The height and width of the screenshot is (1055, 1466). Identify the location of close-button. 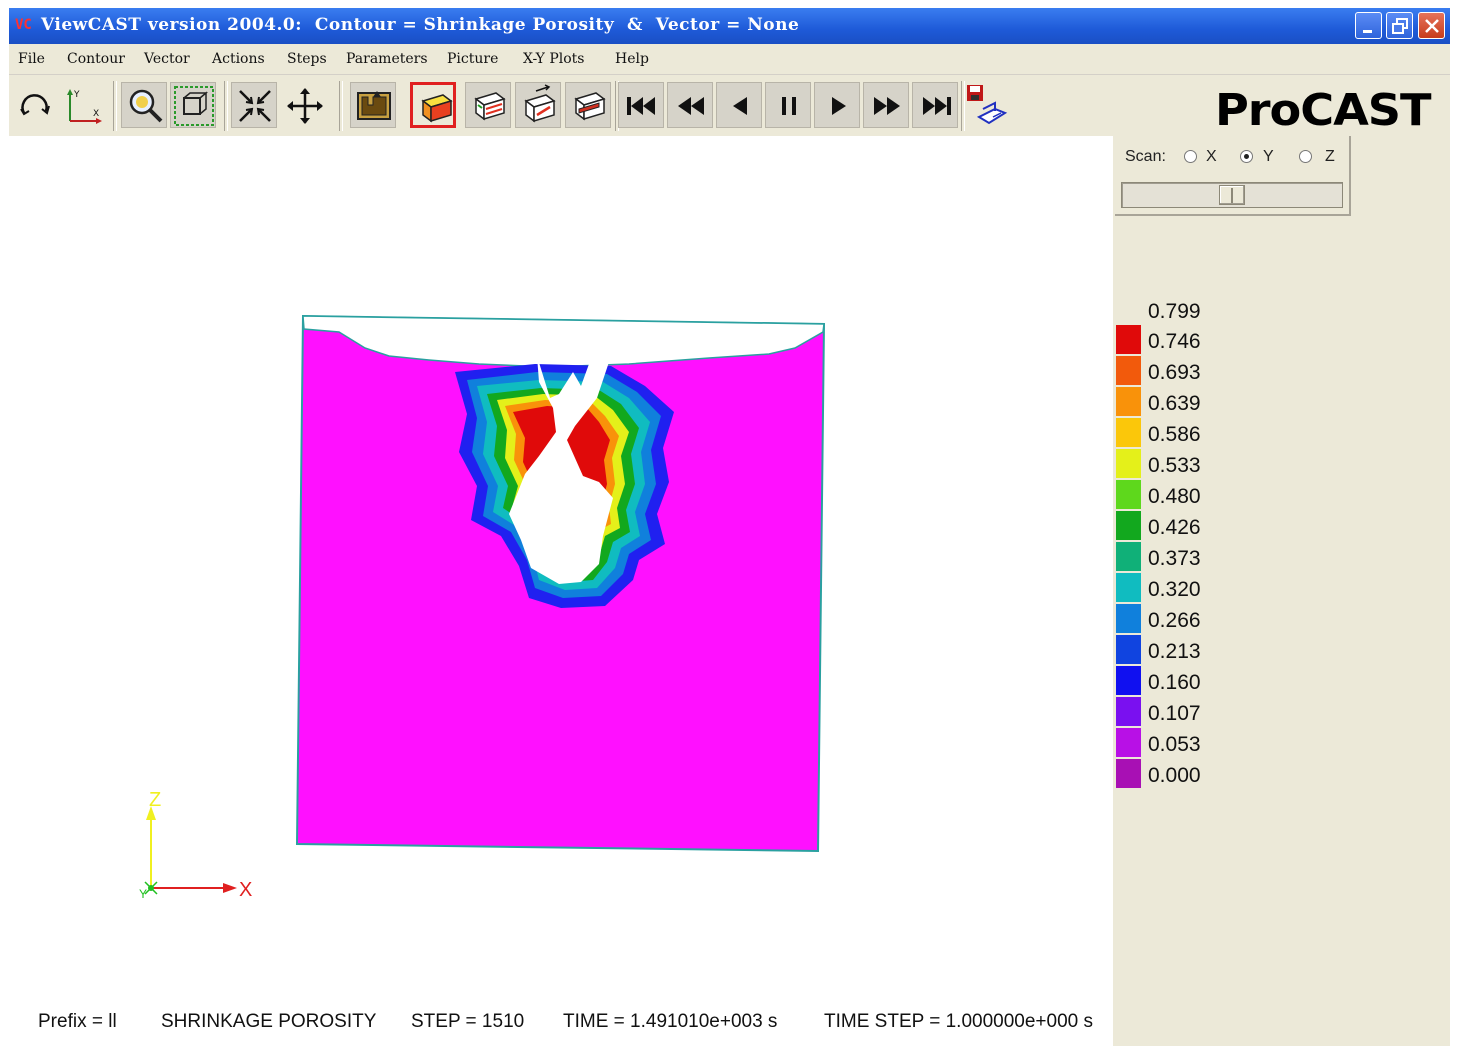
(1431, 25).